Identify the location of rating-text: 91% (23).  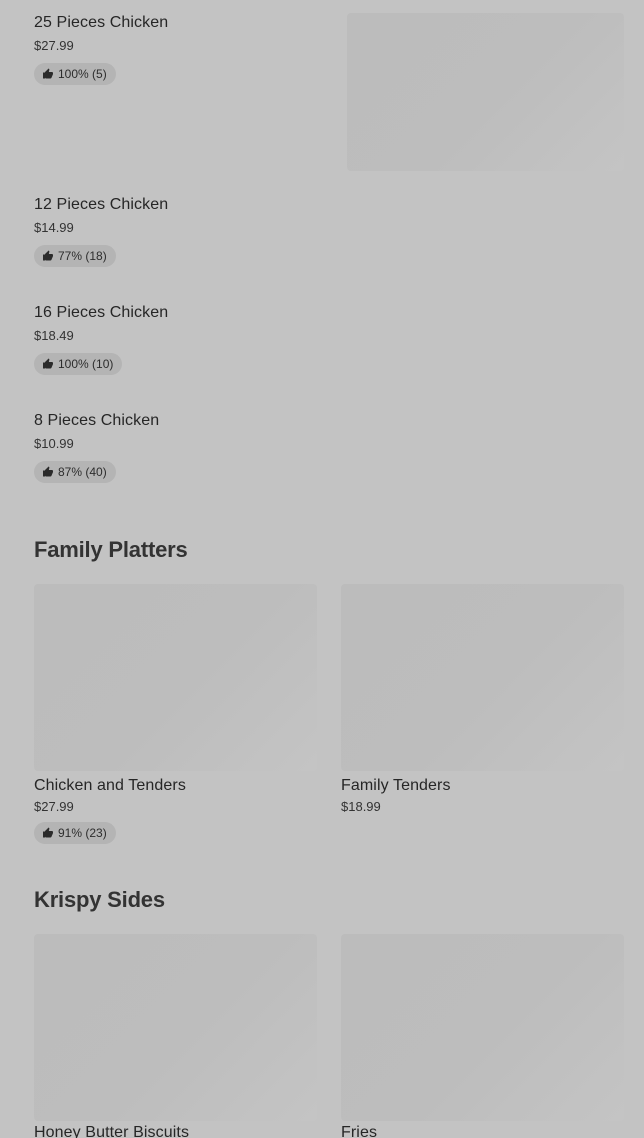
(82, 833).